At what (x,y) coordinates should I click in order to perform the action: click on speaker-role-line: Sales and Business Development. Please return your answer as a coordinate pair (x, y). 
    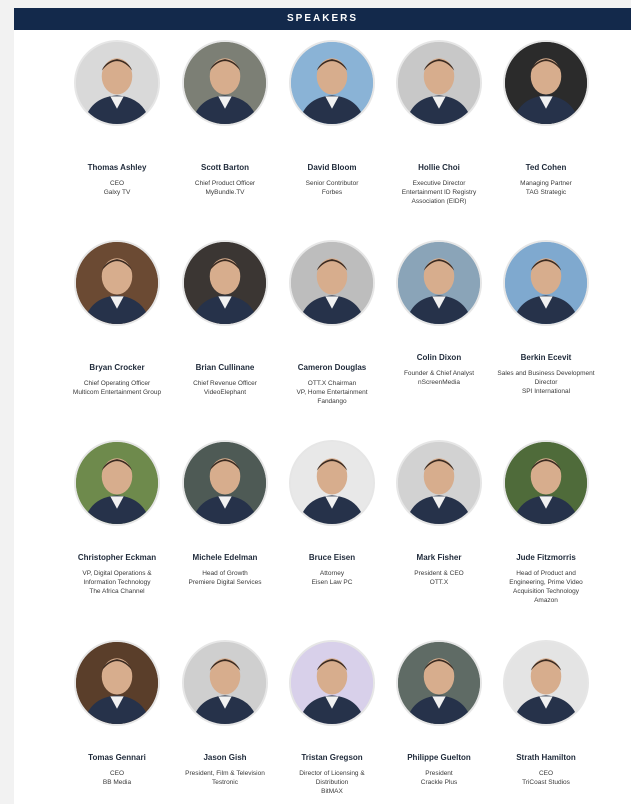
    Looking at the image, I should click on (546, 373).